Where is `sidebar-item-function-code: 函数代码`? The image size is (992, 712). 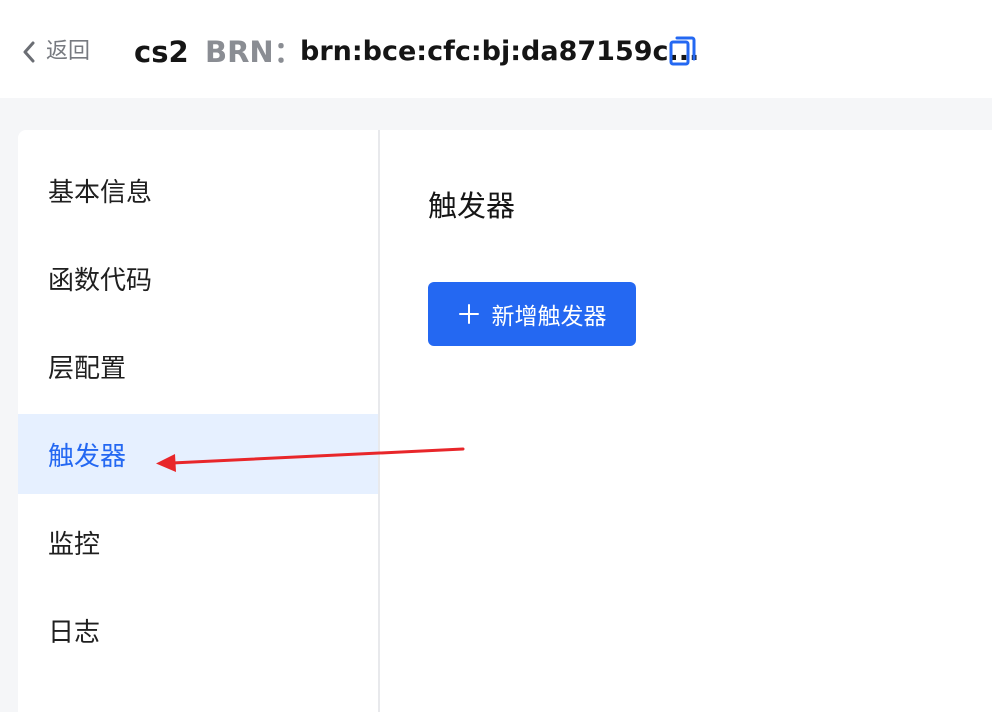
sidebar-item-function-code: 函数代码 is located at coordinates (198, 278).